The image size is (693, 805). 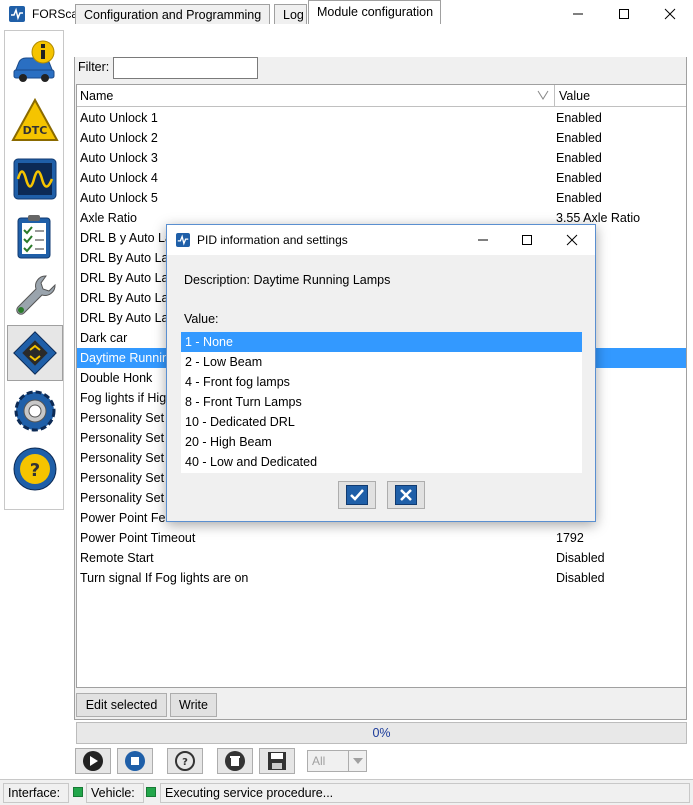 I want to click on list-item: 2 - Low Beam, so click(x=381, y=362).